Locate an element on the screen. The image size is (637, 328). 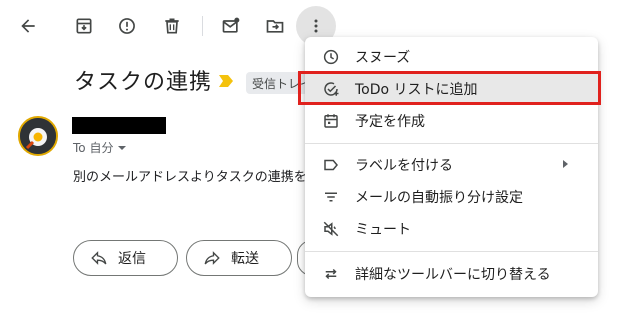
submenu-arrow-icon is located at coordinates (565, 164).